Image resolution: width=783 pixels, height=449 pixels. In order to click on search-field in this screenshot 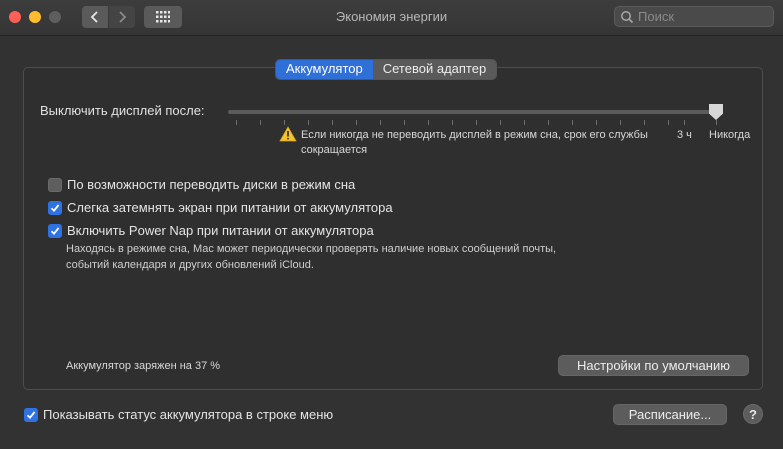, I will do `click(694, 16)`.